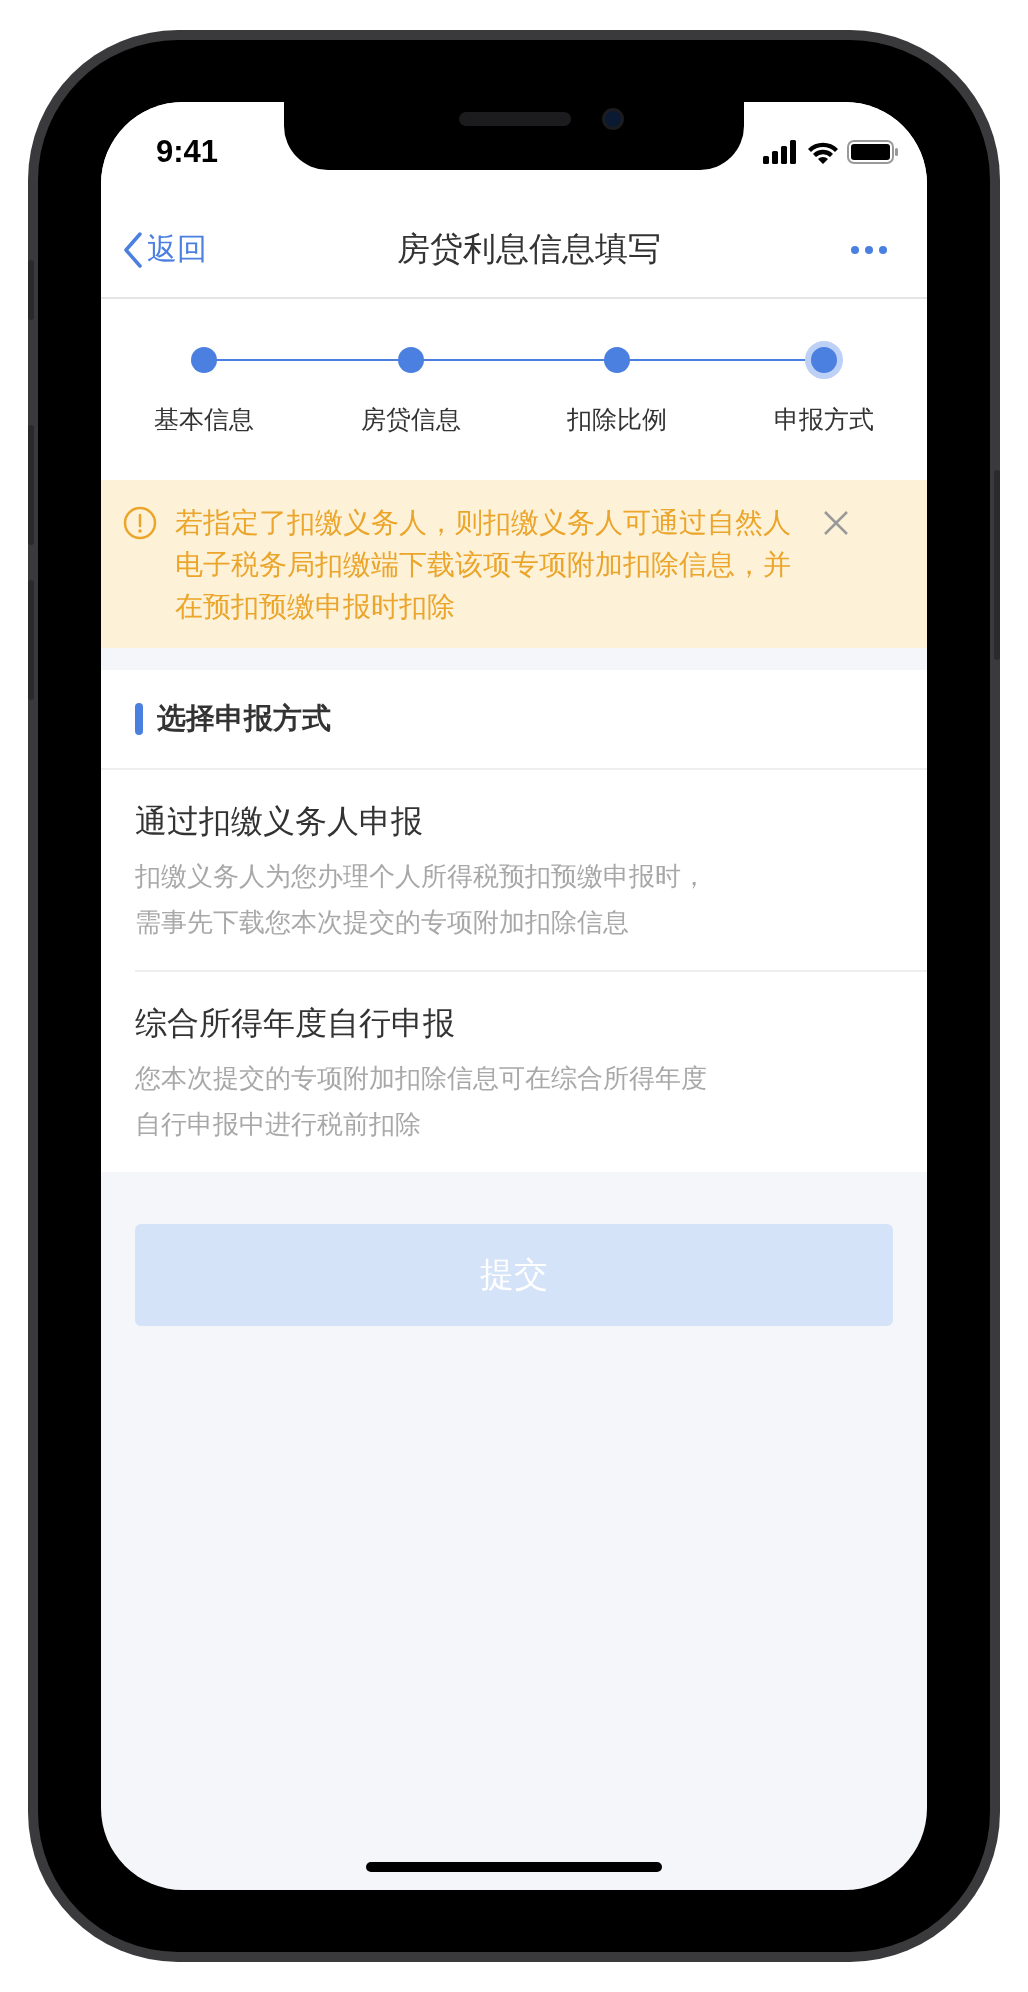  I want to click on option-item: 通过扣缴义务人申报 扣缴义务人为您办理个人所得税预扣预缴申报时， 需事先下载您本次提交的专项附加扣除信息, so click(531, 871).